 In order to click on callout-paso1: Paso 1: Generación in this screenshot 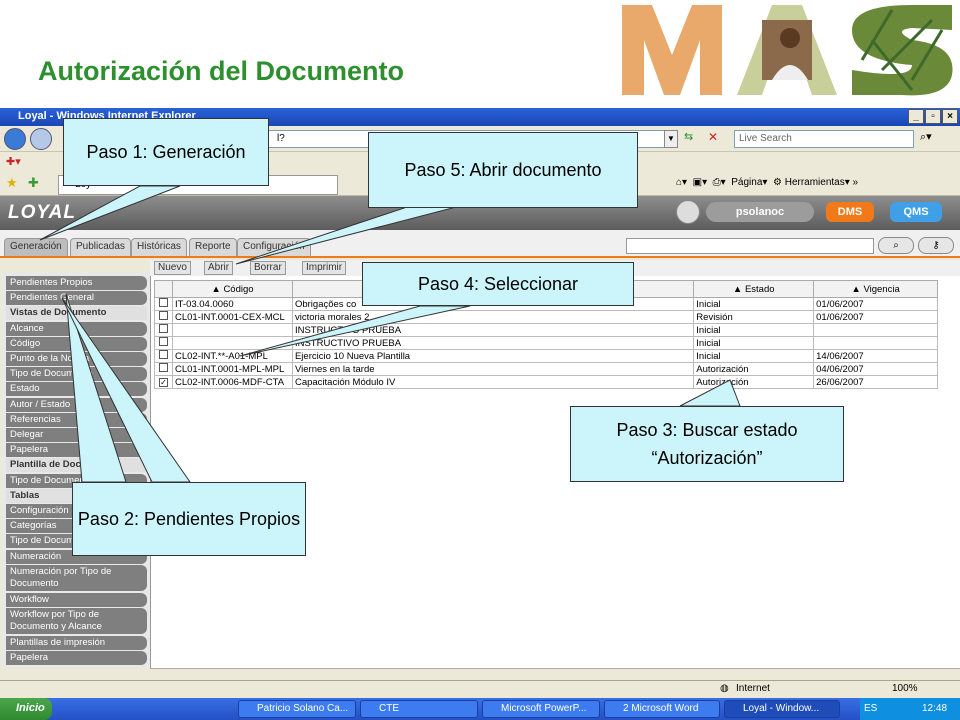, I will do `click(166, 152)`.